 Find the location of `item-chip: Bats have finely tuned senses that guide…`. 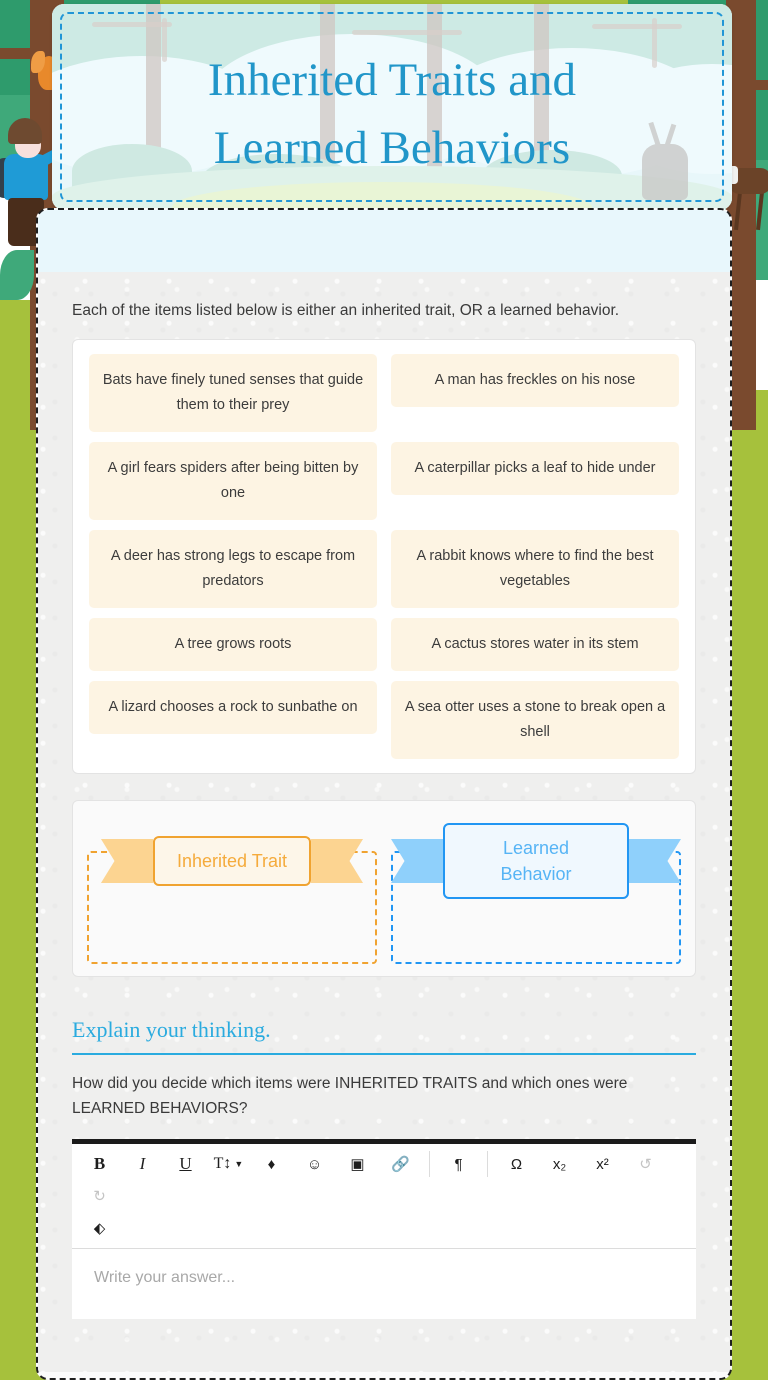

item-chip: Bats have finely tuned senses that guide… is located at coordinates (233, 393).